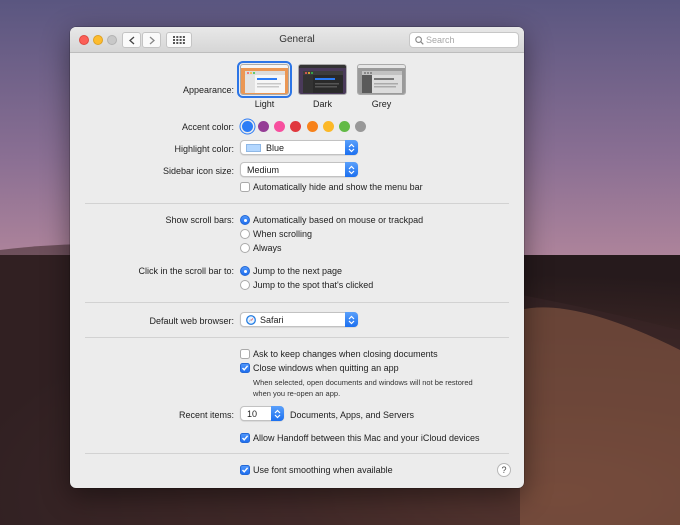  What do you see at coordinates (245, 220) in the screenshot?
I see `scroll-bars-automatic-radio` at bounding box center [245, 220].